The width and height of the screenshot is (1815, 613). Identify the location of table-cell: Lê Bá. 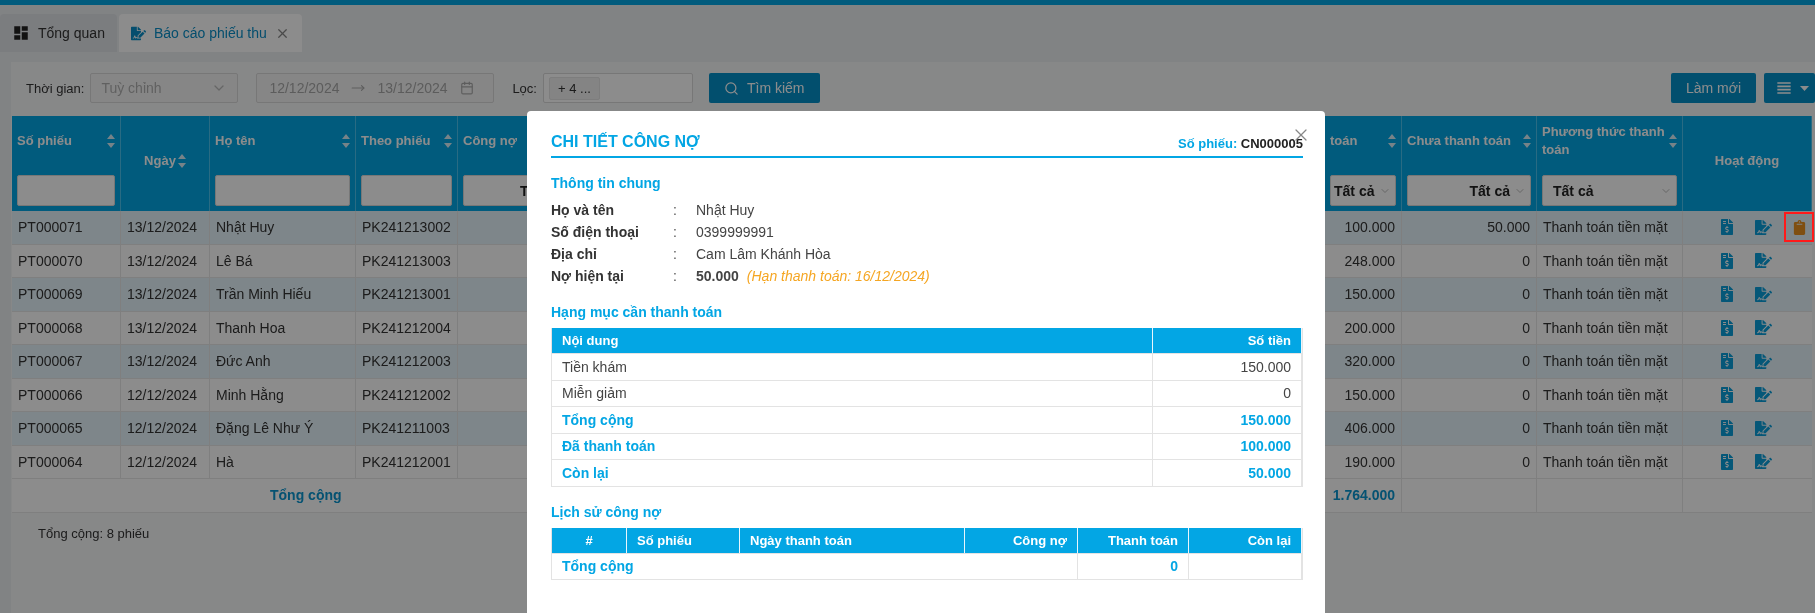
(283, 260).